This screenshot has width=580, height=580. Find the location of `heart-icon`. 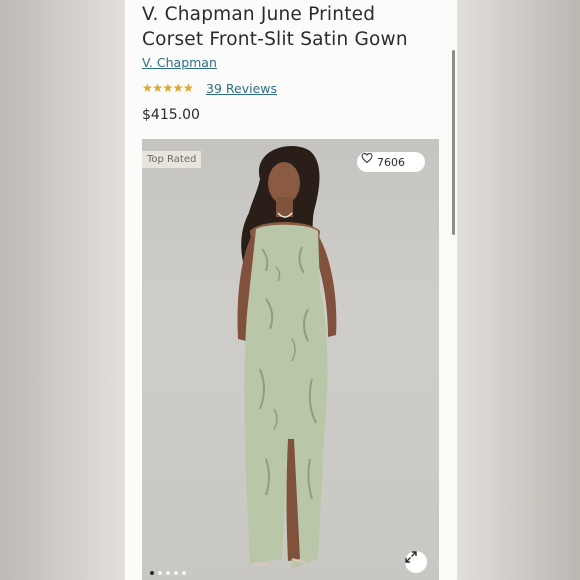

heart-icon is located at coordinates (367, 158).